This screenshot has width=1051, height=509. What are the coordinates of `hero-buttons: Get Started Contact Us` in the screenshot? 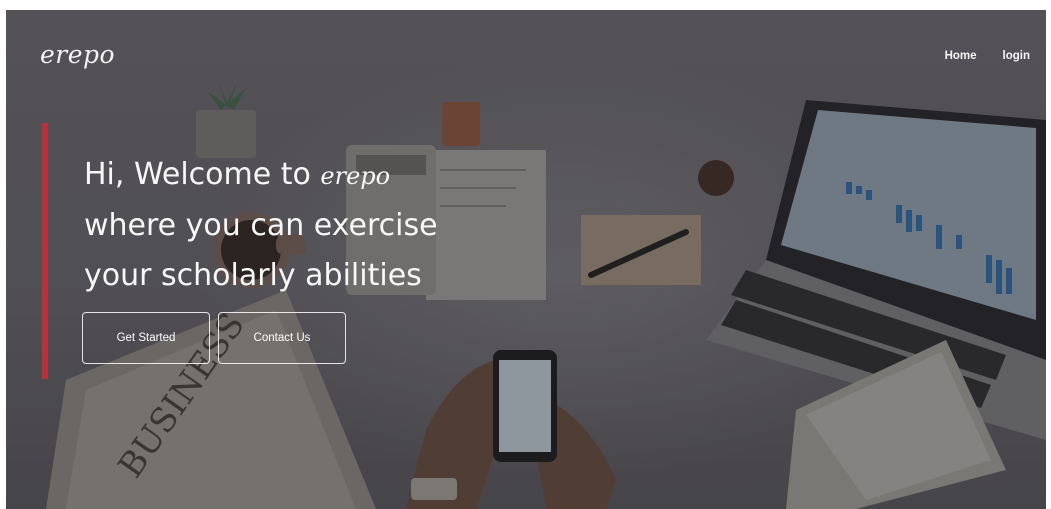 It's located at (214, 338).